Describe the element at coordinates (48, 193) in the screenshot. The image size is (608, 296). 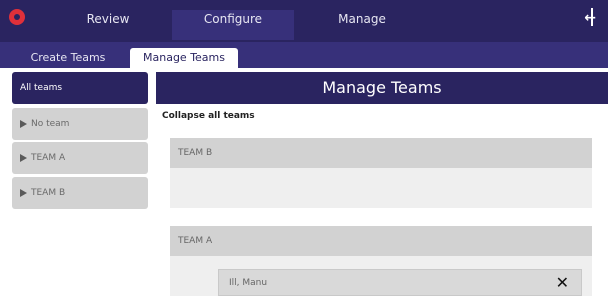
I see `sidebar-item-label: TEAM B` at that location.